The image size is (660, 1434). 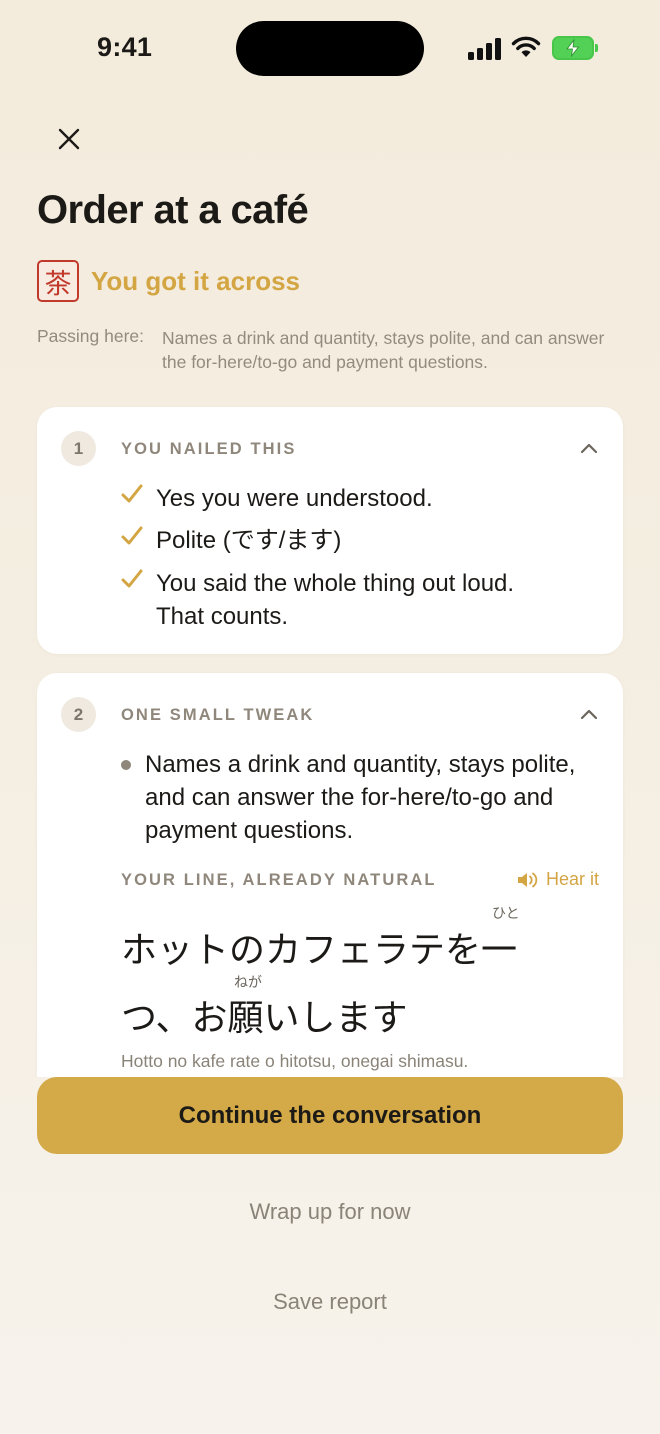 I want to click on wifi-icon, so click(x=526, y=46).